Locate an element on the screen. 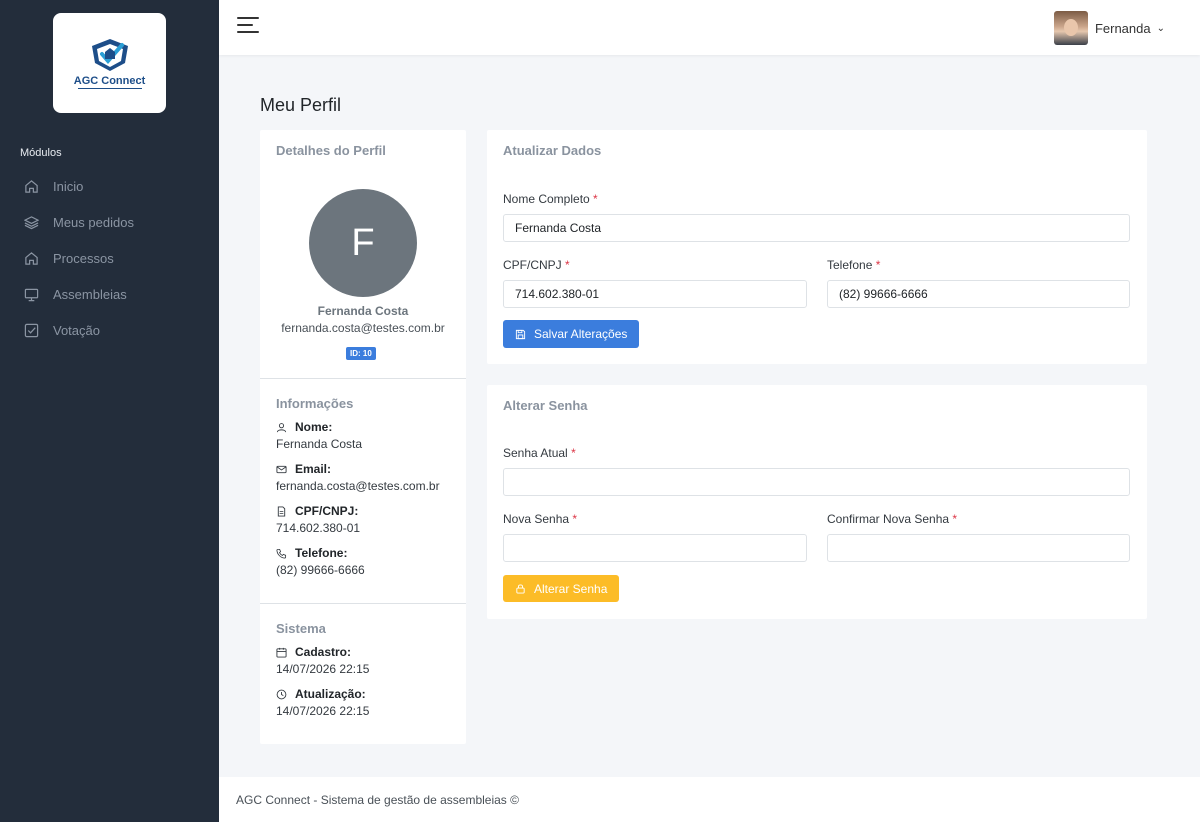 The height and width of the screenshot is (822, 1200). sidebar-item-label: Inicio is located at coordinates (68, 186).